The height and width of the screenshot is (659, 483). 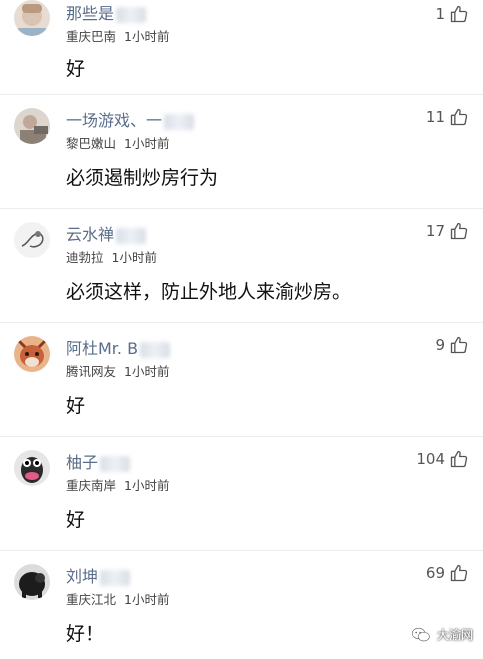 I want to click on like-button: 17, so click(x=447, y=231).